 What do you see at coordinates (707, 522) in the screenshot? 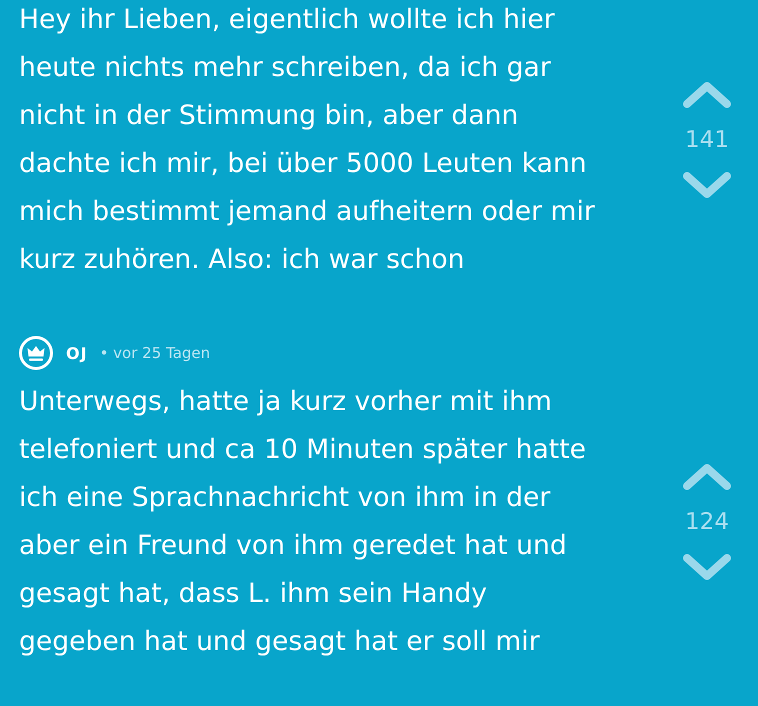
I see `vote-count: 124` at bounding box center [707, 522].